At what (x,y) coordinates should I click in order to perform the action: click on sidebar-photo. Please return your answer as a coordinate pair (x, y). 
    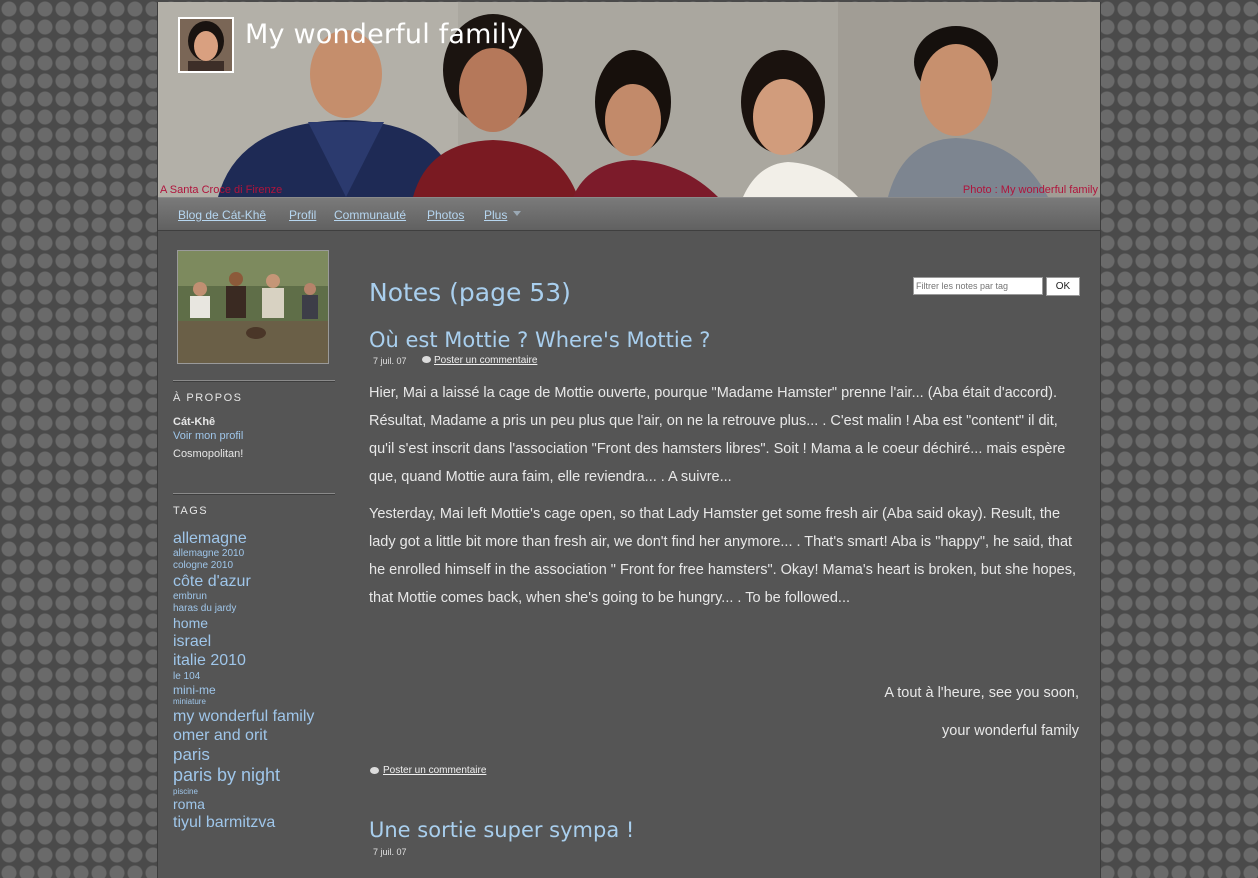
    Looking at the image, I should click on (253, 307).